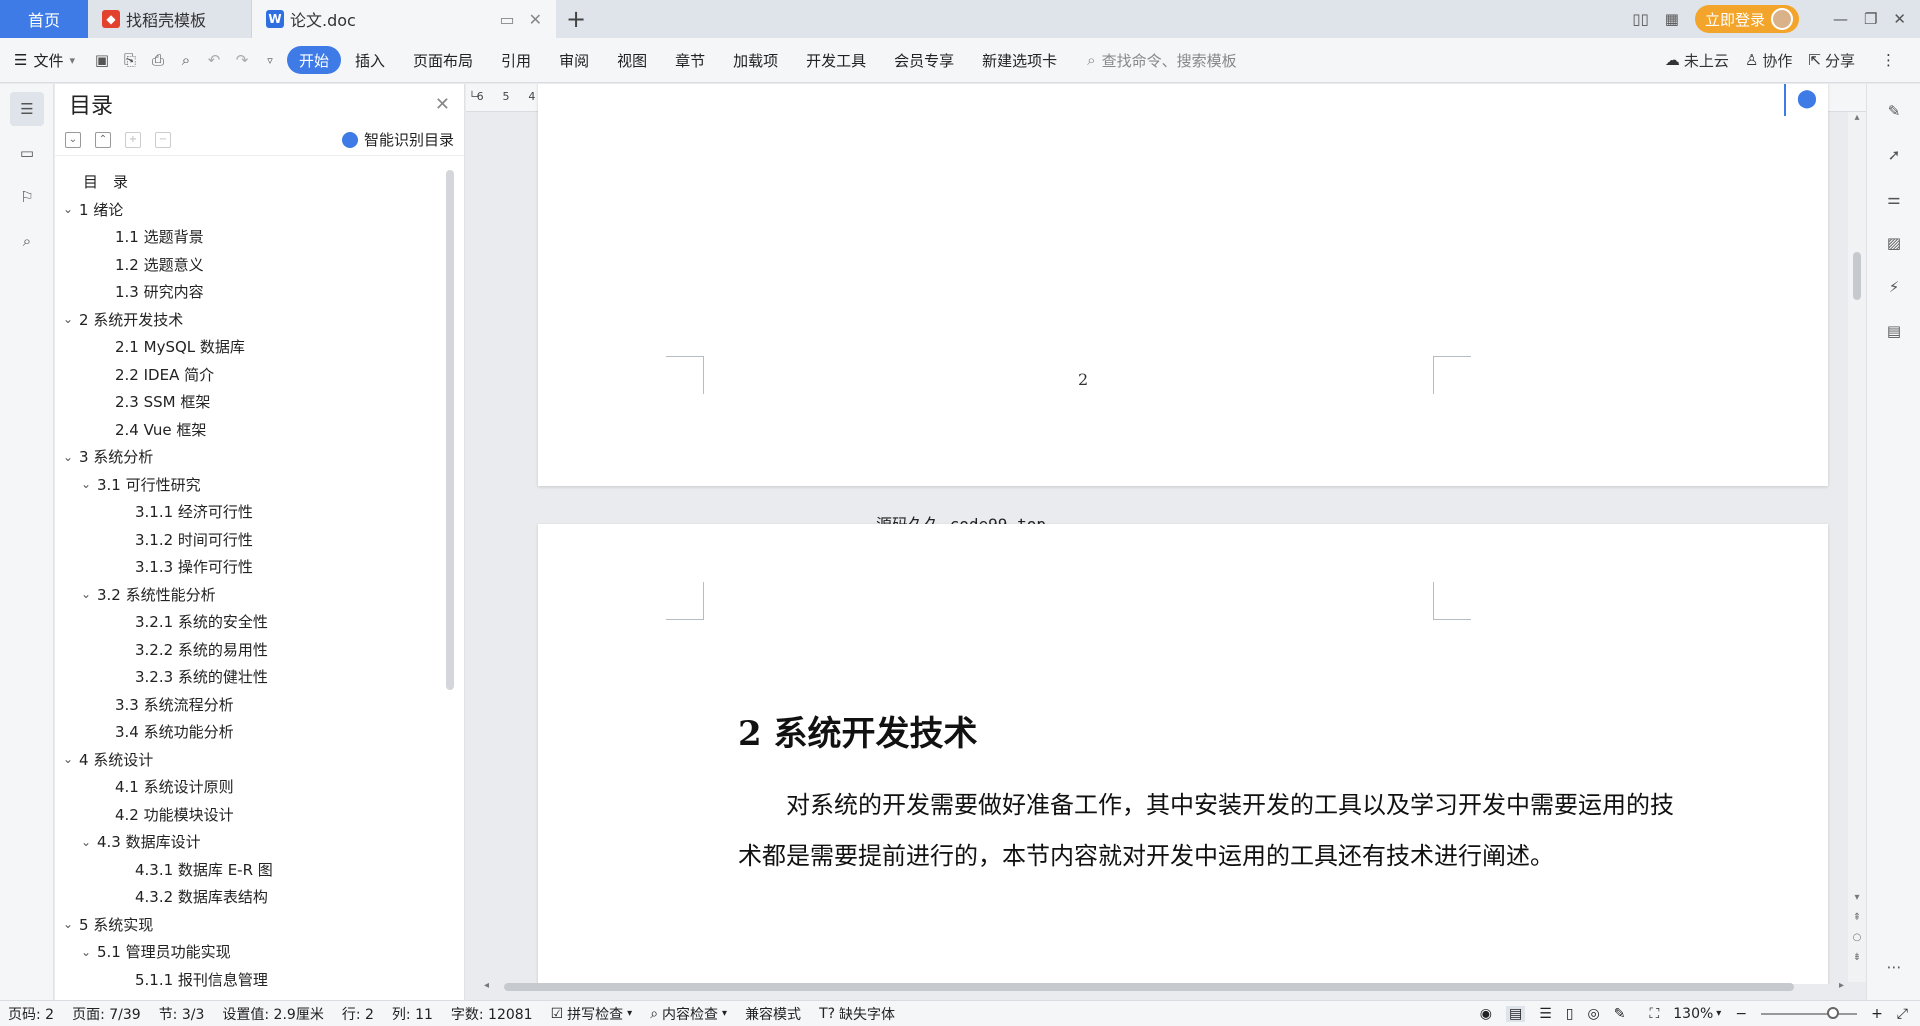 This screenshot has width=1920, height=1026. I want to click on toc-item: 3.2.3 系统的健壮性, so click(251, 677).